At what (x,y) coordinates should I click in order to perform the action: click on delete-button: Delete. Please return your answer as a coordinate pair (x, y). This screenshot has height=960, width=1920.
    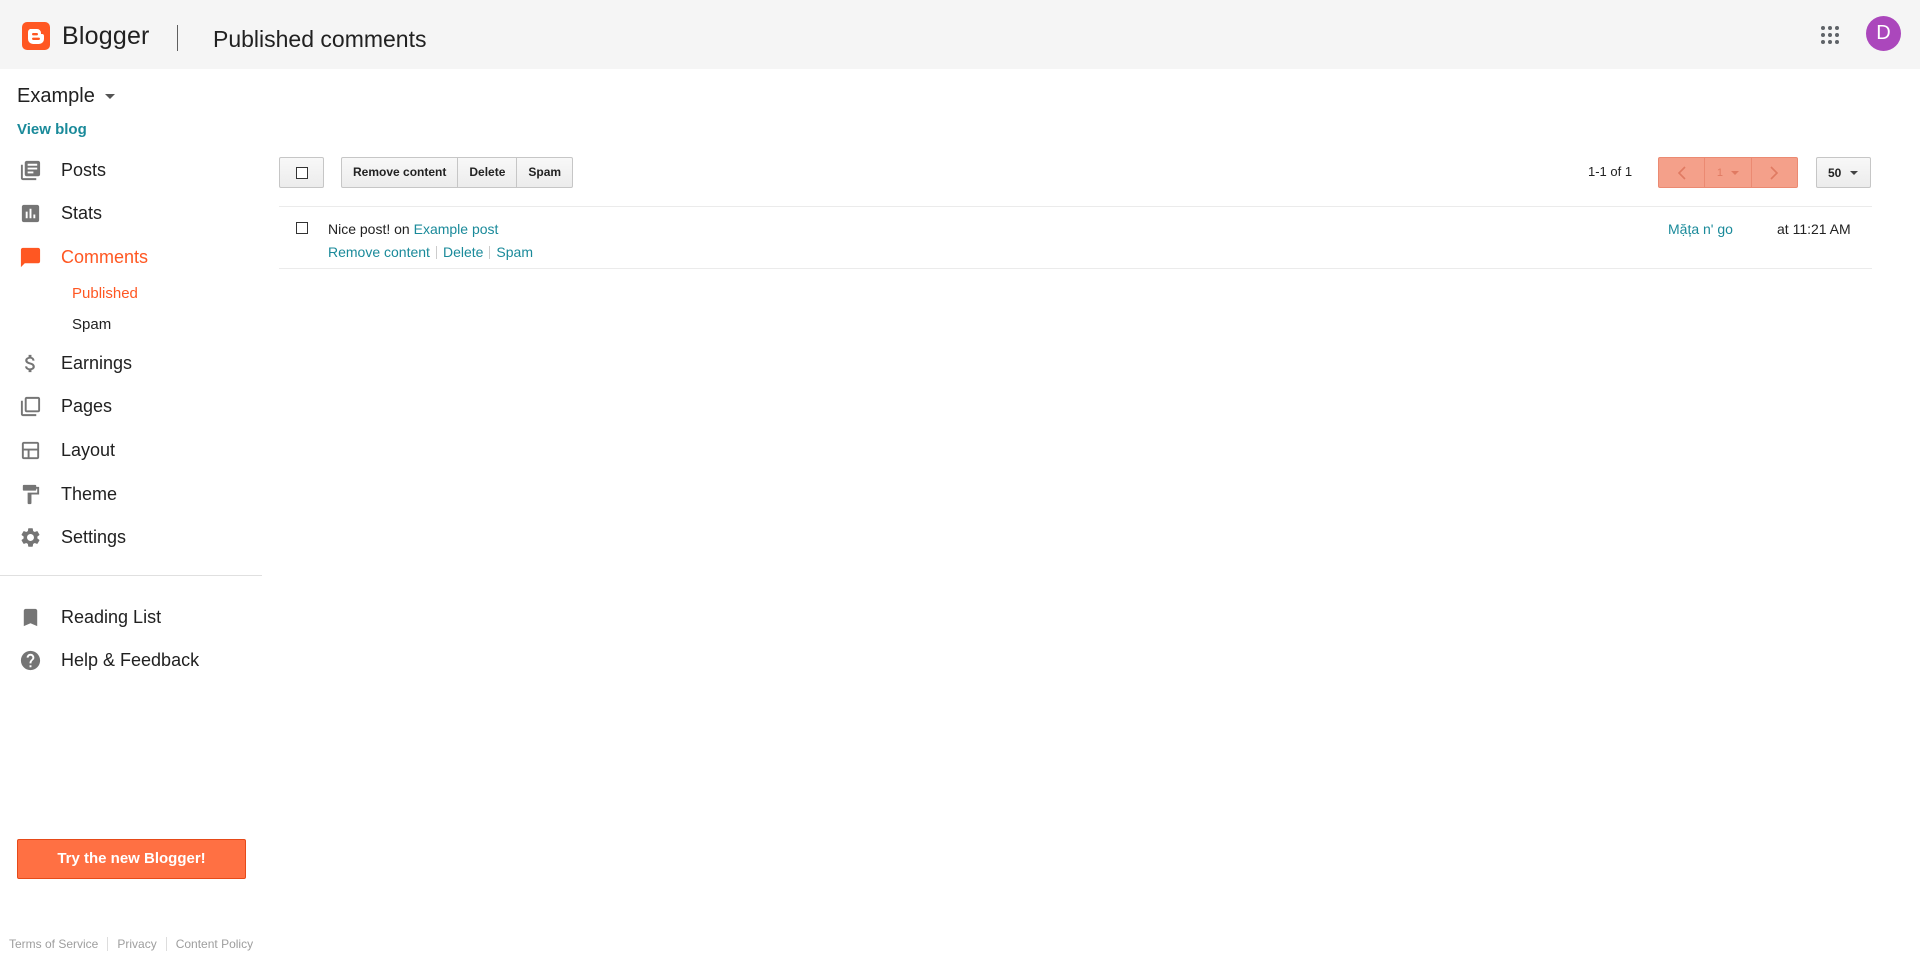
    Looking at the image, I should click on (488, 172).